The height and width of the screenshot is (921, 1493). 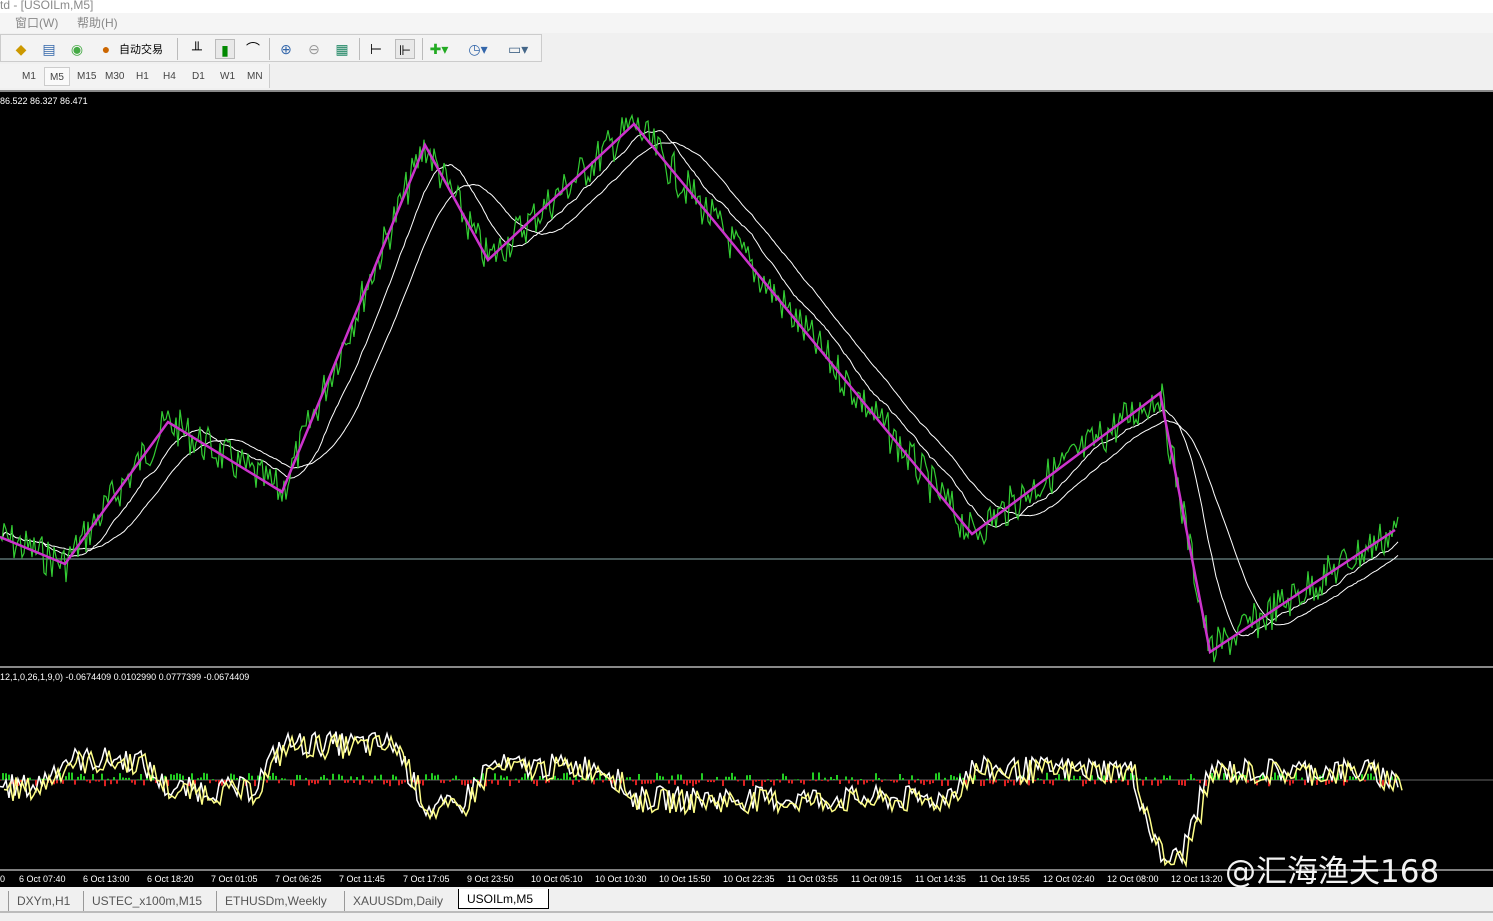 I want to click on time-label: 12 Oct 02:40, so click(x=1069, y=879).